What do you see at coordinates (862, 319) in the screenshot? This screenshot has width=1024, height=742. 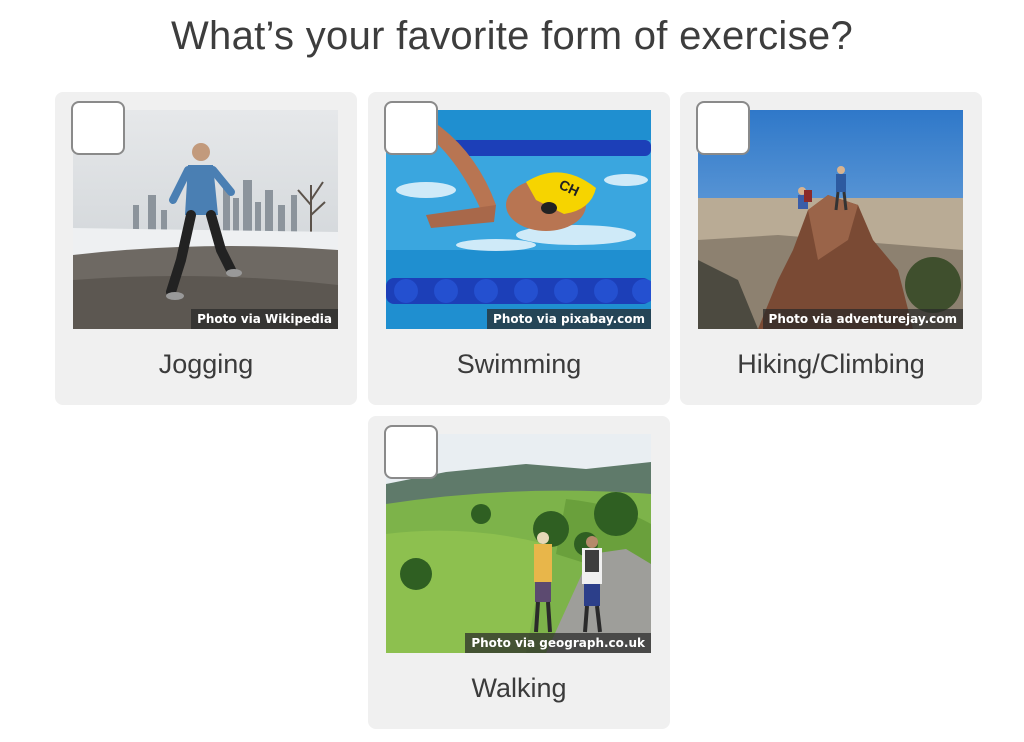 I see `photo-credit: Photo via adventurejay.com` at bounding box center [862, 319].